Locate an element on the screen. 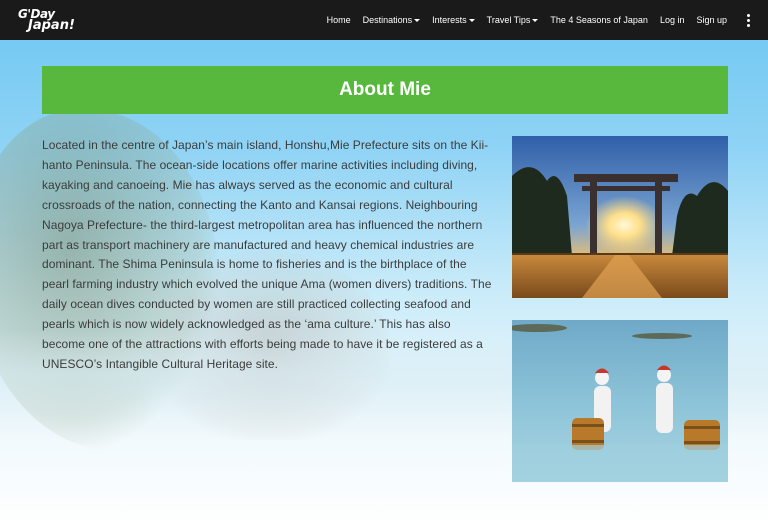 Image resolution: width=768 pixels, height=525 pixels. nav-travel-tips-label: Travel Tips is located at coordinates (508, 20).